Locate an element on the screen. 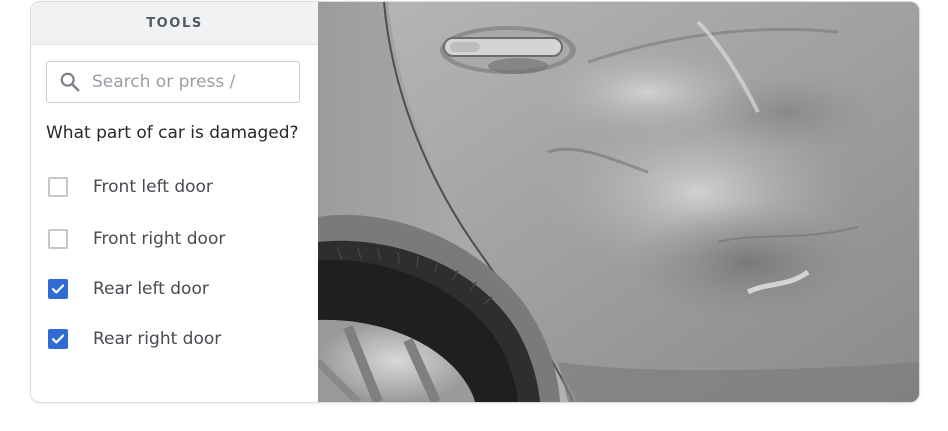 Image resolution: width=948 pixels, height=431 pixels. option-rear-right-door: Rear right door is located at coordinates (134, 339).